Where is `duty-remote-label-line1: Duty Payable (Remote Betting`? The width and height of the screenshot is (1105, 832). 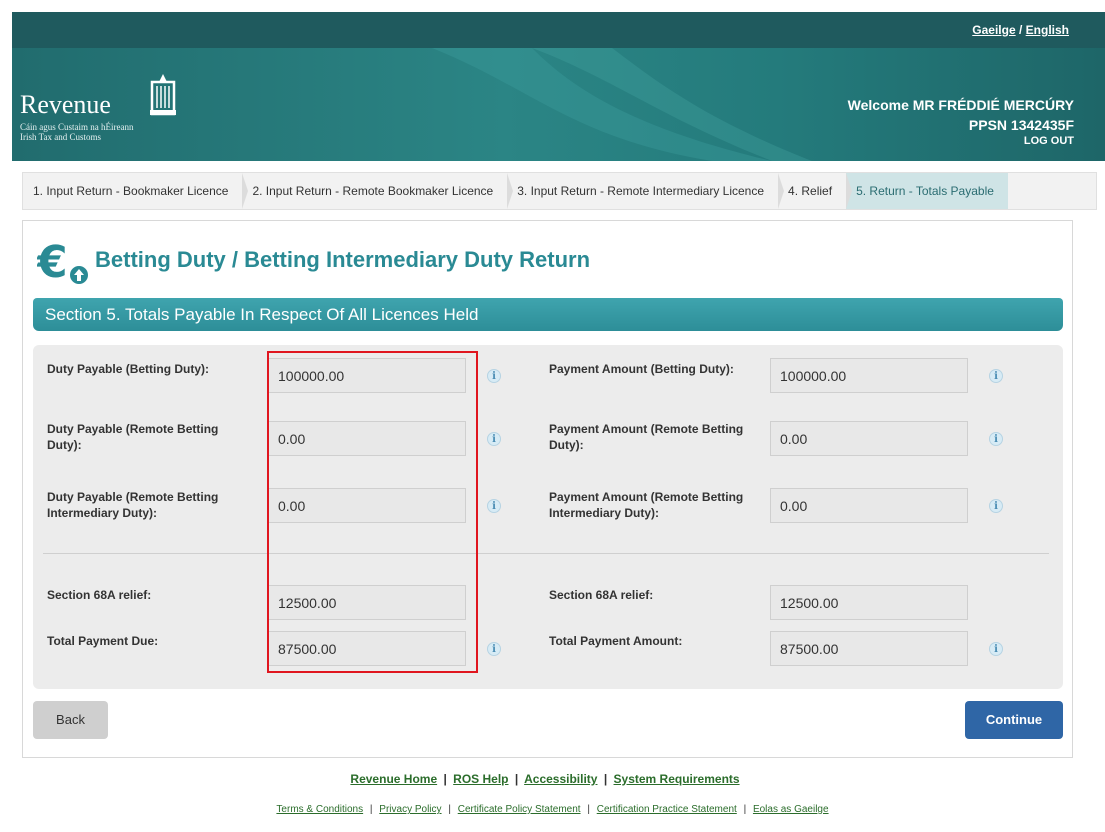 duty-remote-label-line1: Duty Payable (Remote Betting is located at coordinates (133, 429).